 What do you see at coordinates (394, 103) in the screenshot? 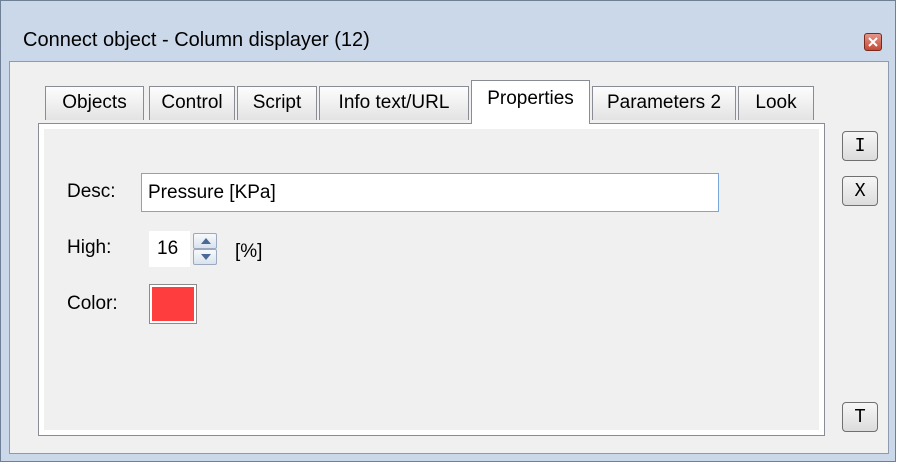
I see `tab-info-text-url: Info text/URL` at bounding box center [394, 103].